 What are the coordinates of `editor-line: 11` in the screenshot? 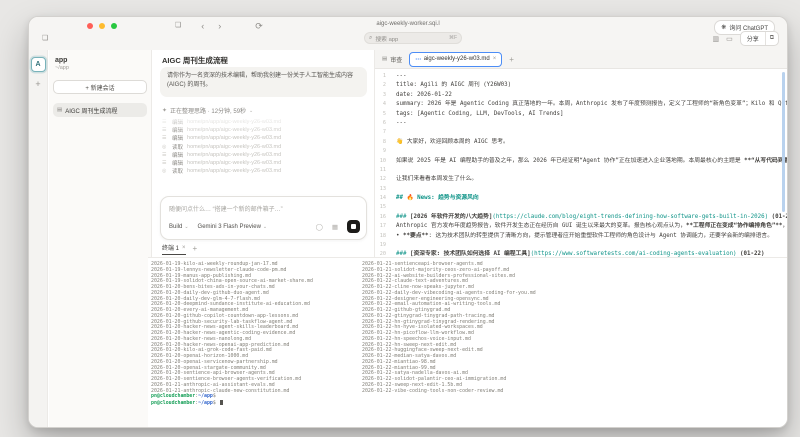 It's located at (581, 170).